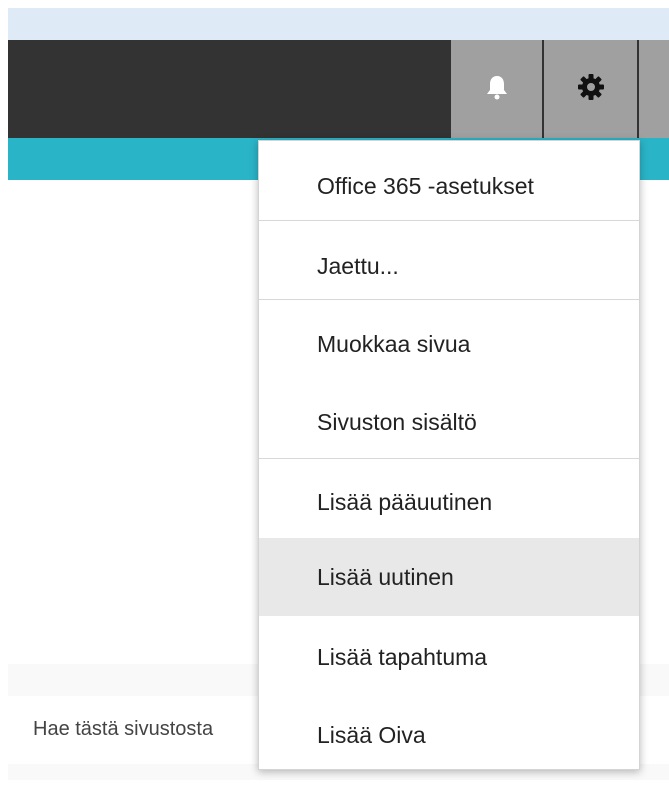 Image resolution: width=669 pixels, height=788 pixels. Describe the element at coordinates (123, 729) in the screenshot. I see `search-placeholder: Hae tästä sivustosta` at that location.